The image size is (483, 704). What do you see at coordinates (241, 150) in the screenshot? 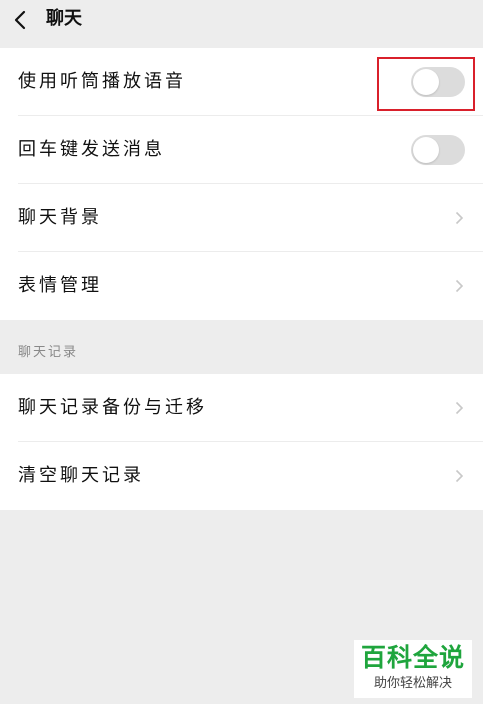
I see `setting-row-enter-send: 回车键发送消息` at bounding box center [241, 150].